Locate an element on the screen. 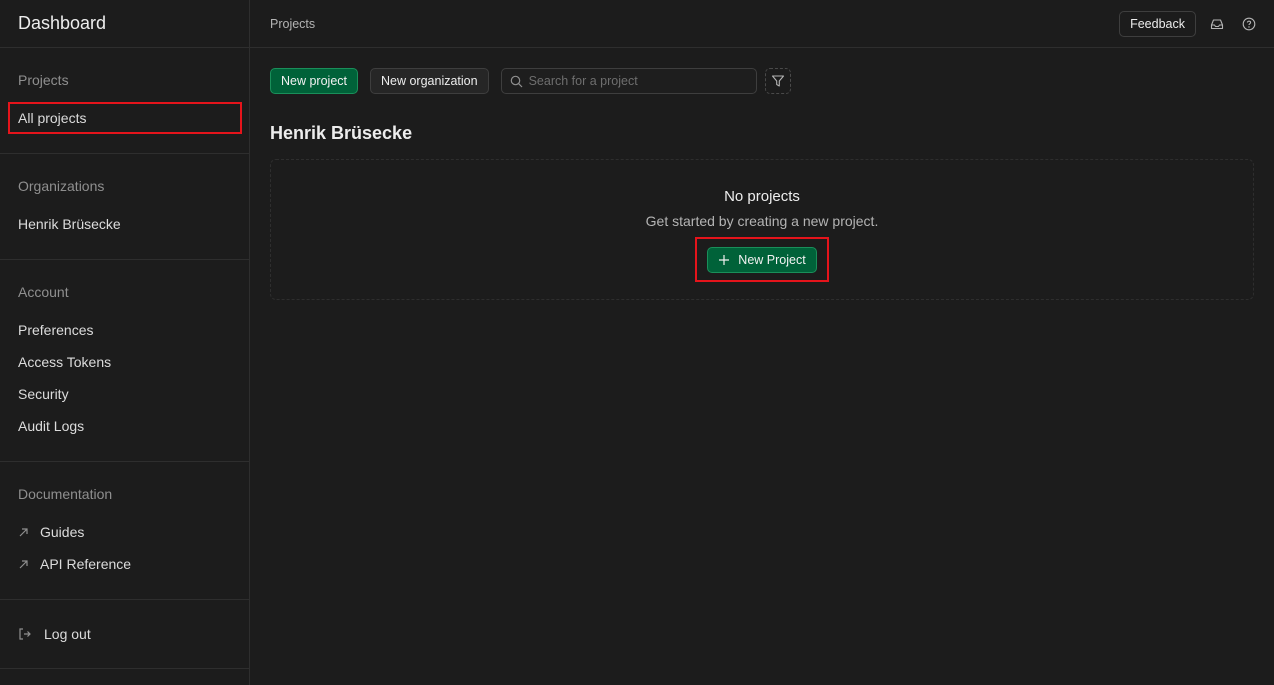 The height and width of the screenshot is (685, 1274). create-new-project-button: New Project is located at coordinates (762, 259).